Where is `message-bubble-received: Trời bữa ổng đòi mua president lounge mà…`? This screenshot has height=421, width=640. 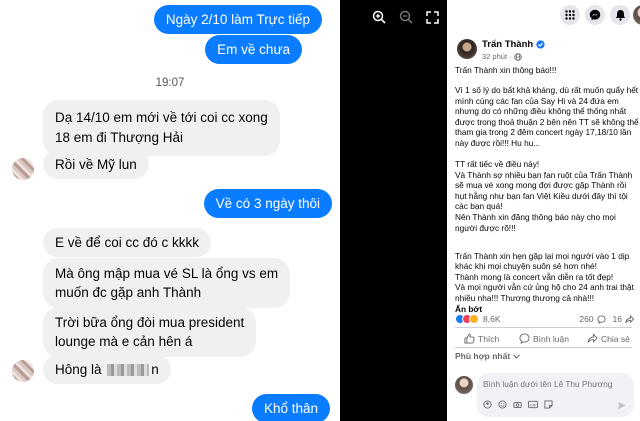
message-bubble-received: Trời bữa ổng đòi mua president lounge mà… is located at coordinates (150, 332).